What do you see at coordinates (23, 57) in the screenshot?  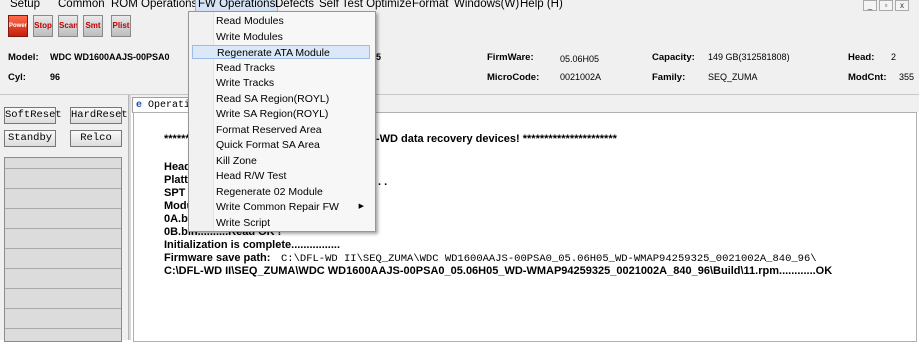 I see `model-label: Model:` at bounding box center [23, 57].